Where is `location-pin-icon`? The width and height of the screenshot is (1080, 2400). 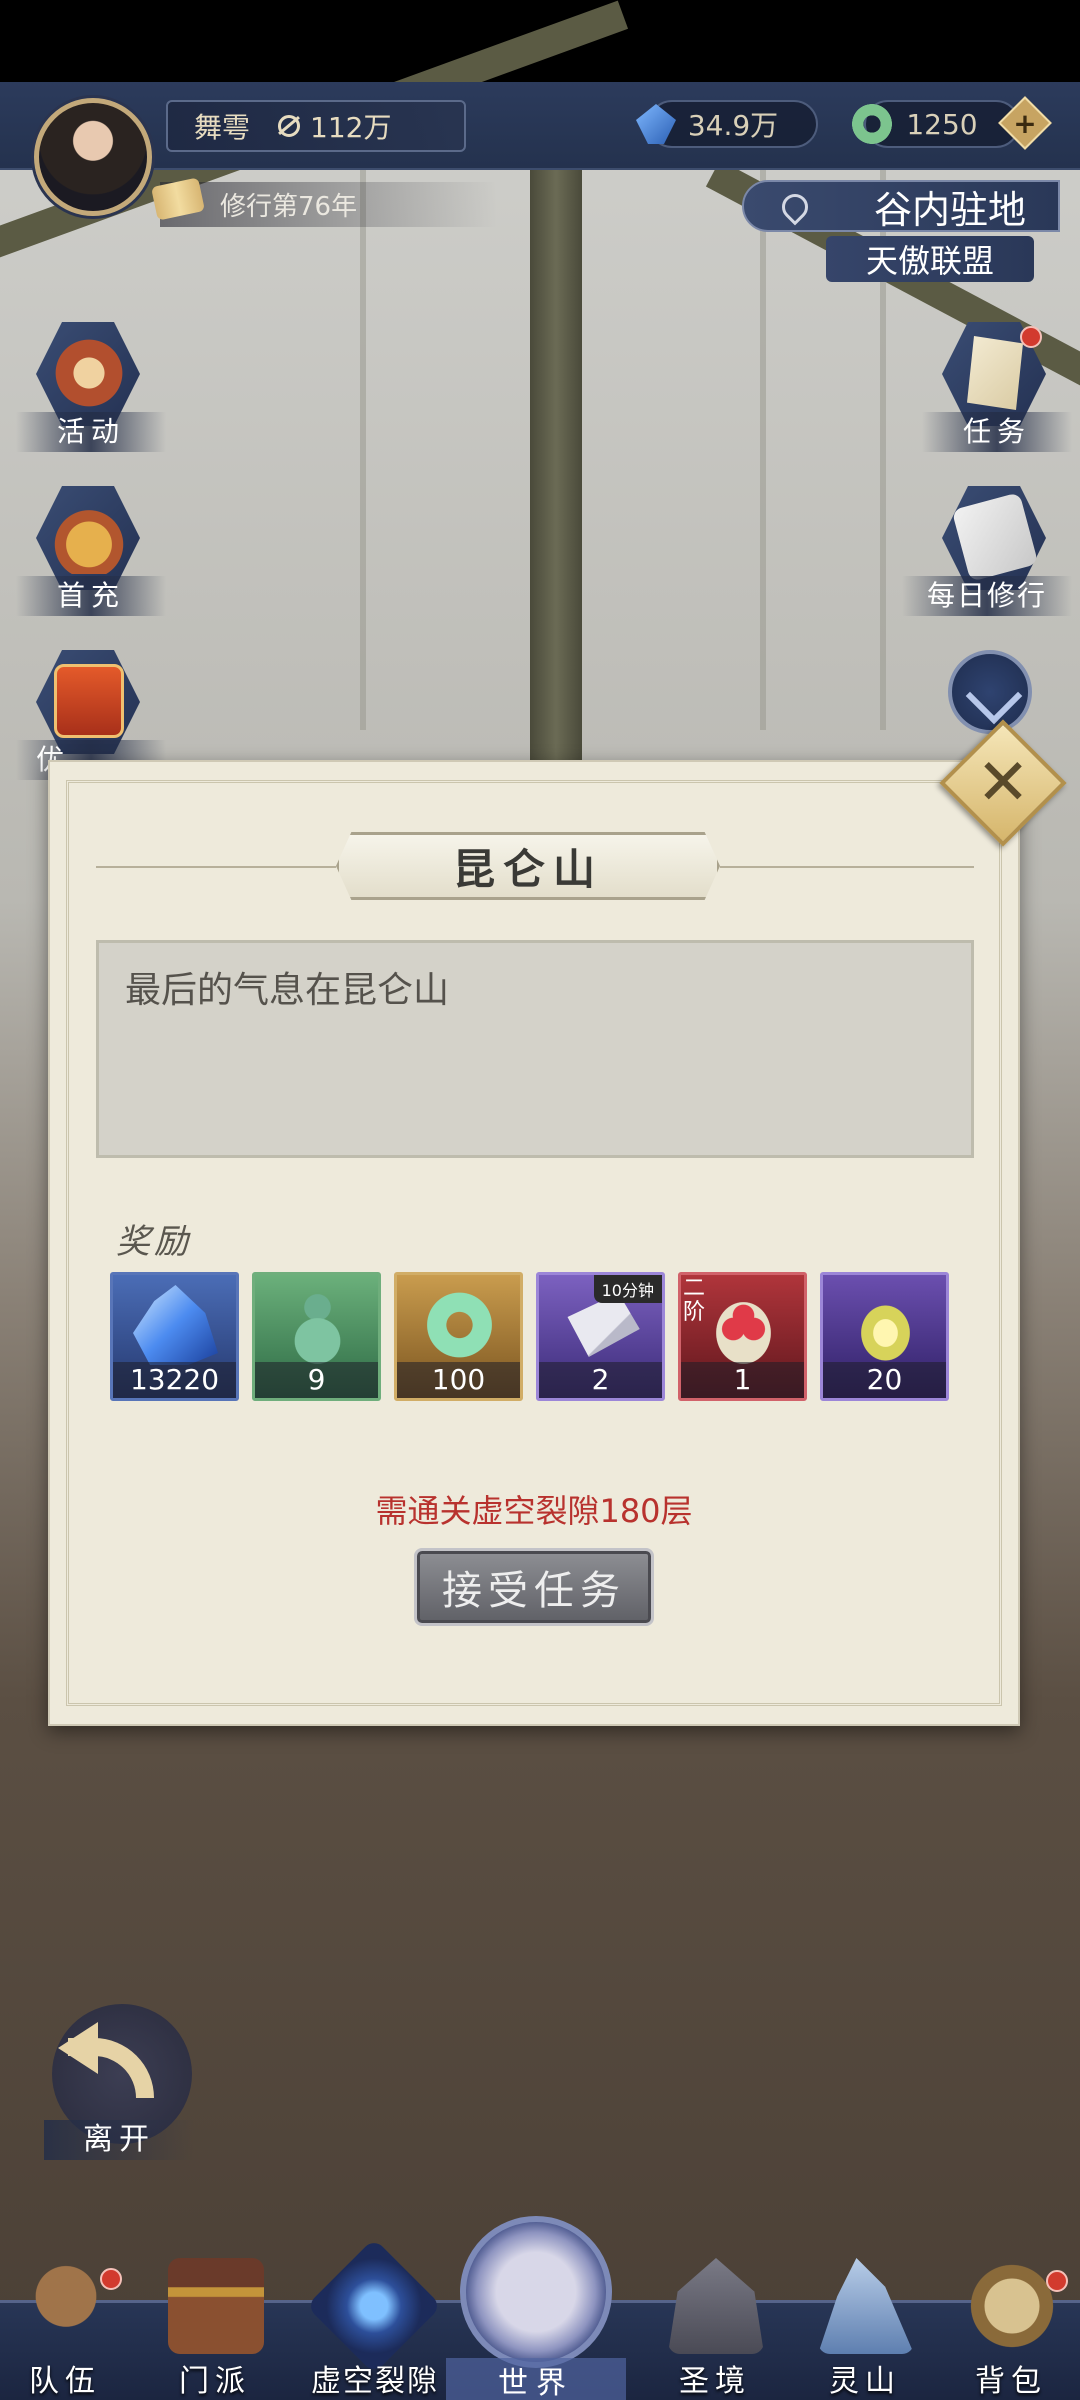 location-pin-icon is located at coordinates (795, 207).